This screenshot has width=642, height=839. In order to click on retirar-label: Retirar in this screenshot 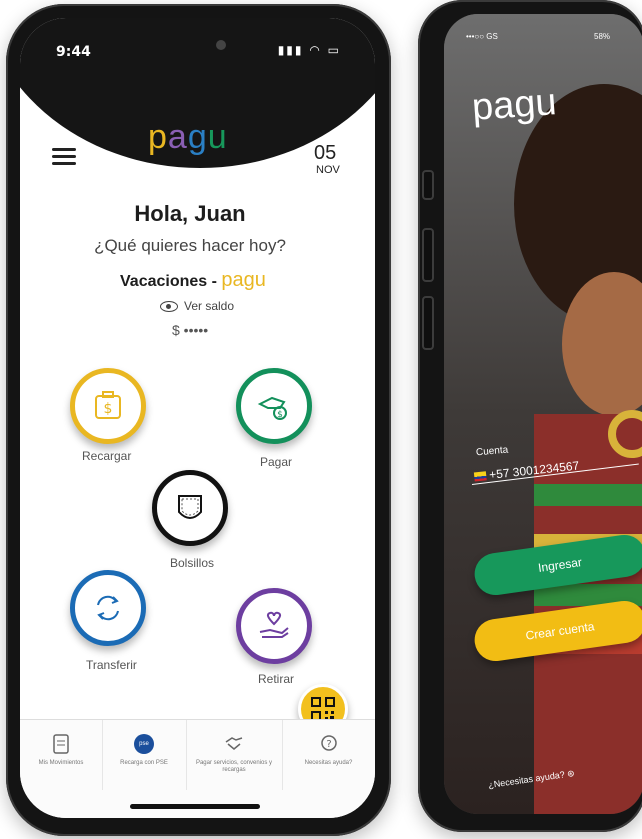, I will do `click(276, 679)`.